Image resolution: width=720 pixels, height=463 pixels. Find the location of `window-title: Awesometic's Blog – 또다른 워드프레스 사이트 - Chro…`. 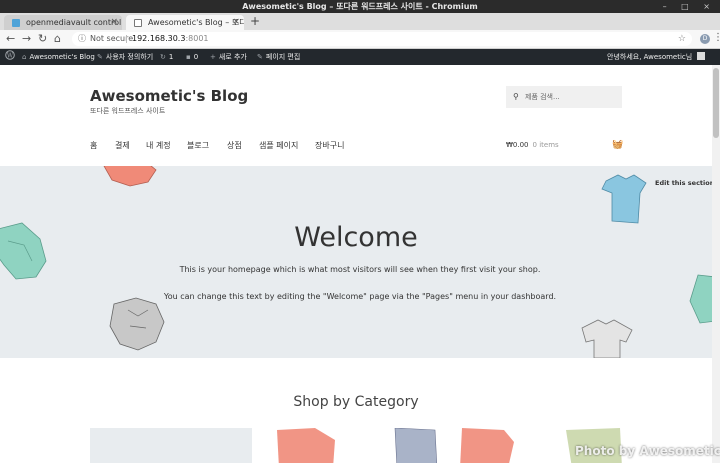

window-title: Awesometic's Blog – 또다른 워드프레스 사이트 - Chro… is located at coordinates (360, 6).